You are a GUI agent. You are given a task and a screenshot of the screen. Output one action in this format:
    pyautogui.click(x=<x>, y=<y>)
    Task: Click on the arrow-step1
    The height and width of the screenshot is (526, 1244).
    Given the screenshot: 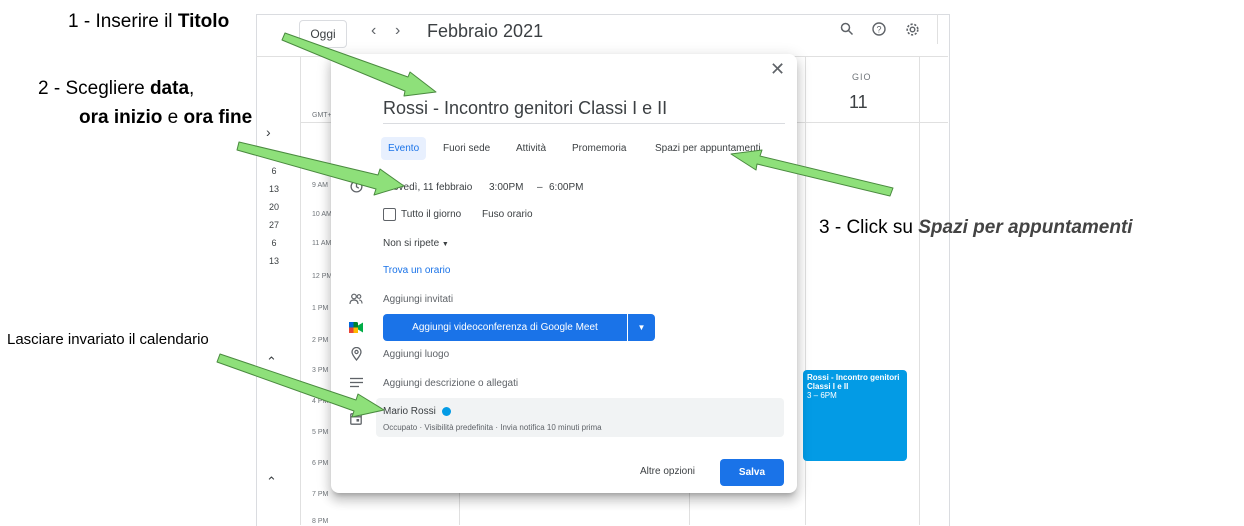 What is the action you would take?
    pyautogui.click(x=359, y=64)
    